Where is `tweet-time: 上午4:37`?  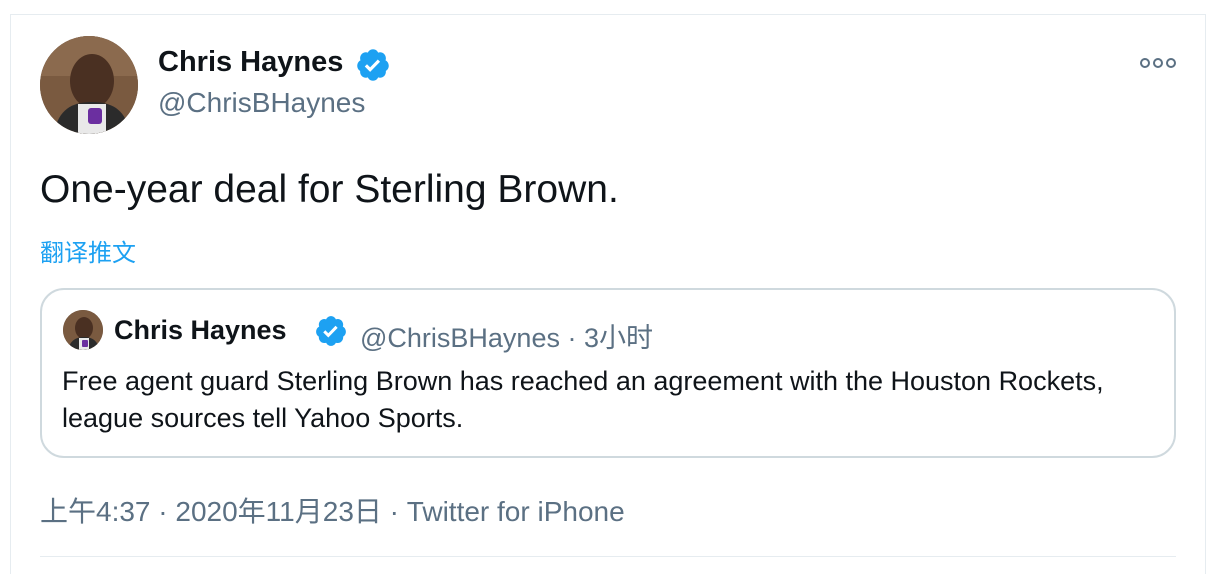
tweet-time: 上午4:37 is located at coordinates (95, 511).